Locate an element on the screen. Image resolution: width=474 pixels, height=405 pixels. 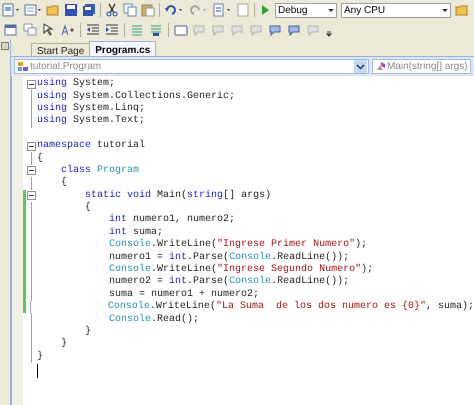
configuration-dropdown: Debug is located at coordinates (306, 10).